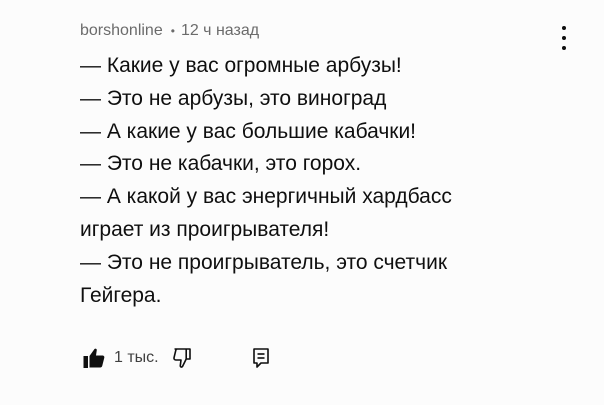 This screenshot has width=604, height=405. What do you see at coordinates (266, 197) in the screenshot?
I see `comment-line: — А какой у вас энергичный хардбасс` at bounding box center [266, 197].